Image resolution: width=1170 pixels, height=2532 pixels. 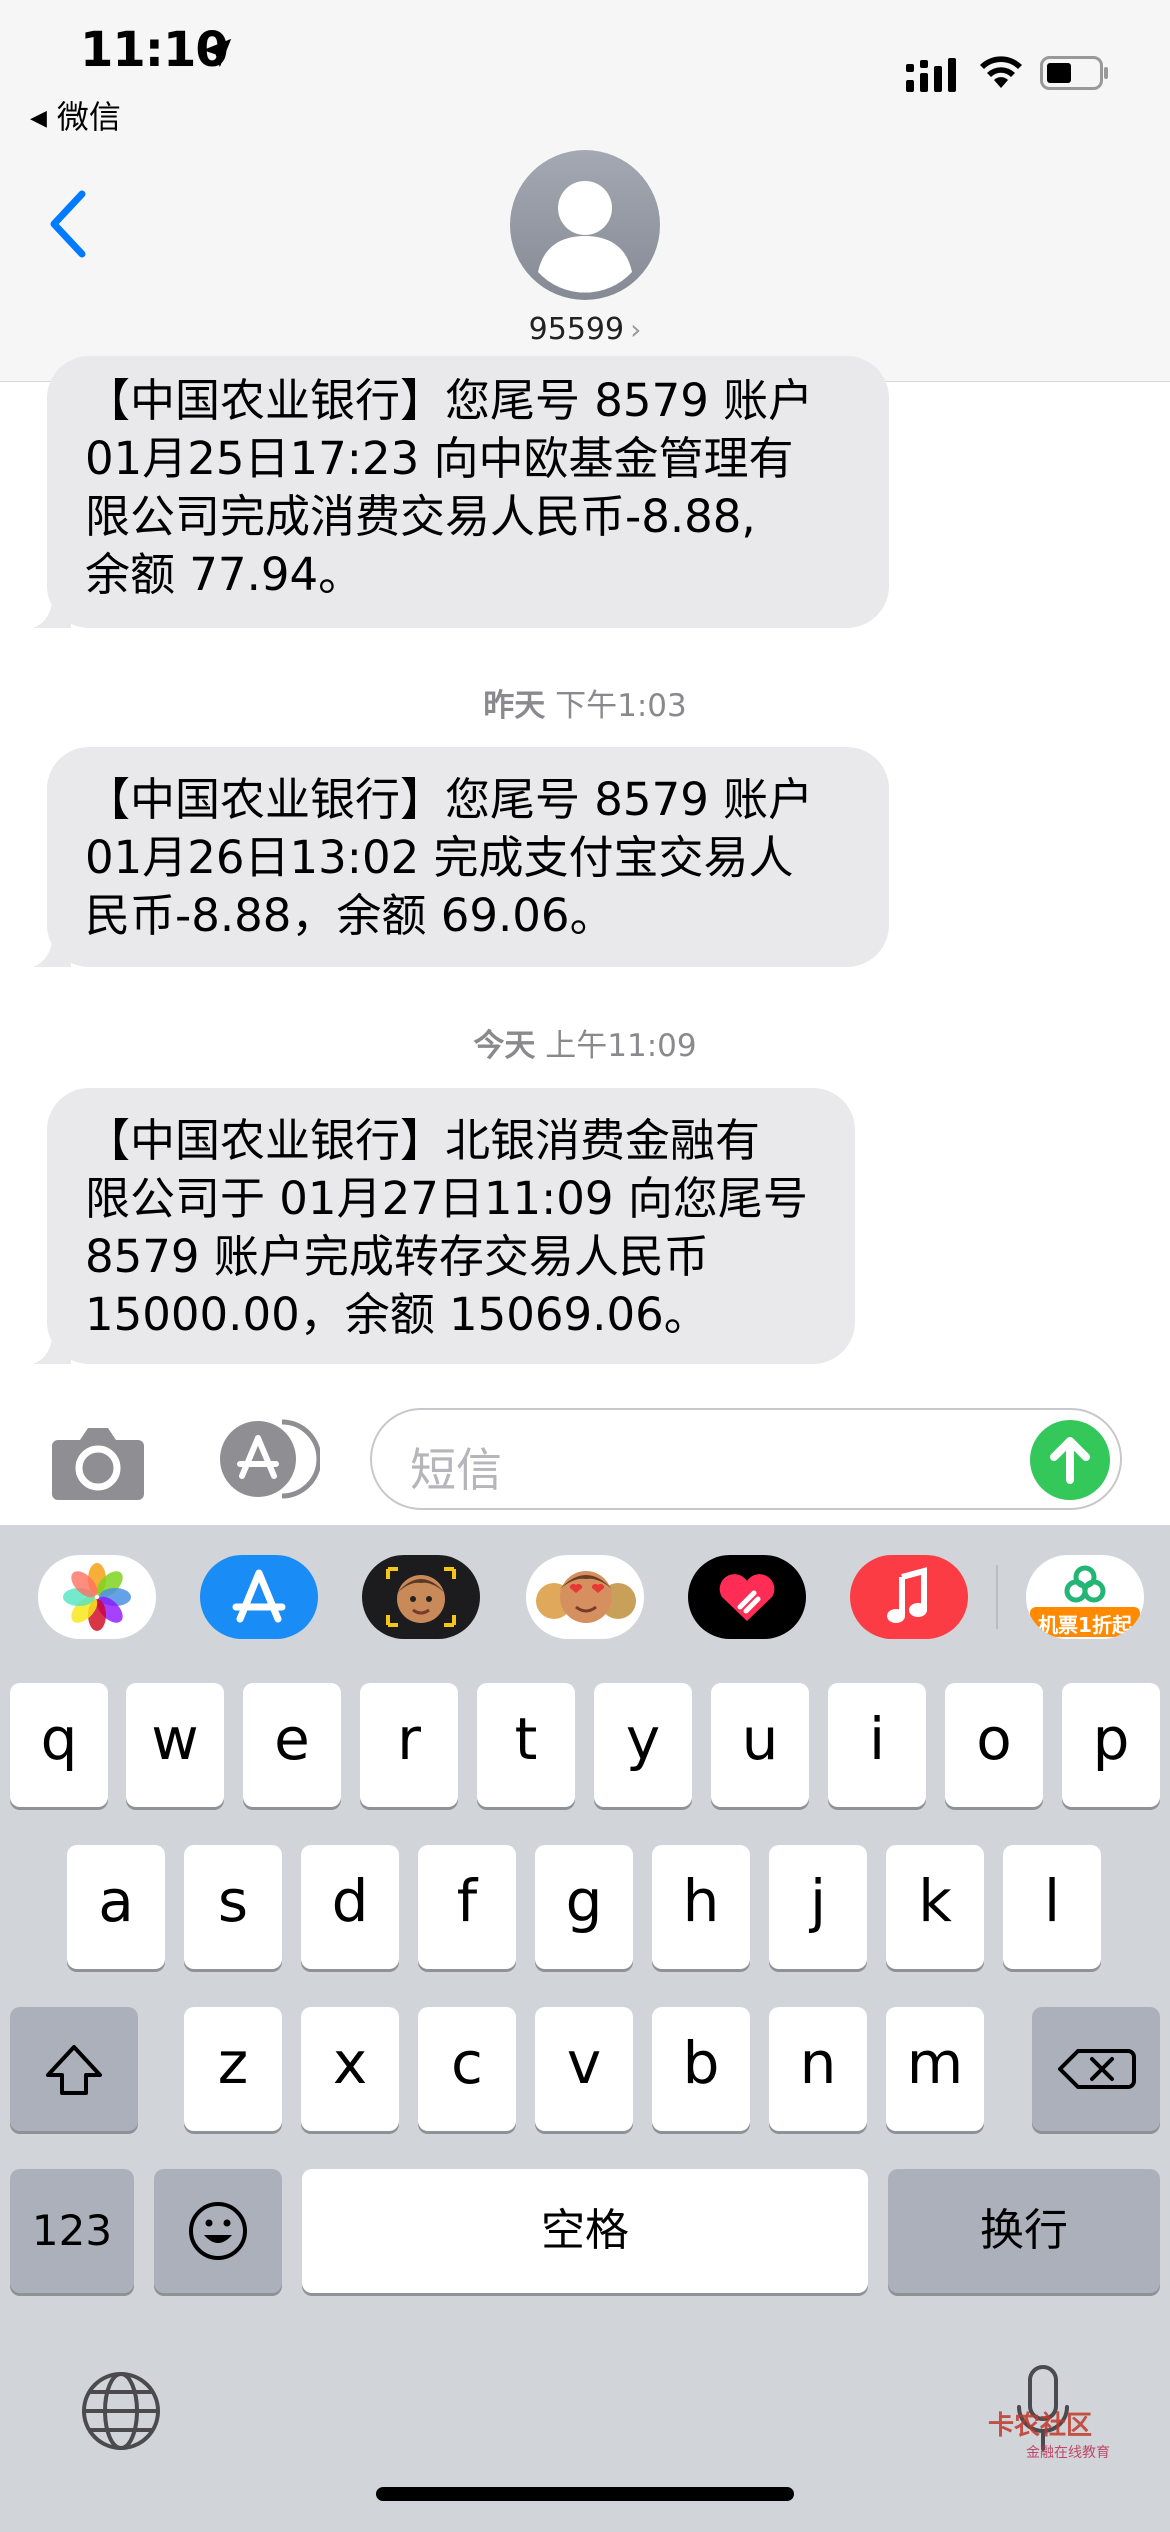 What do you see at coordinates (1074, 73) in the screenshot?
I see `battery-icon` at bounding box center [1074, 73].